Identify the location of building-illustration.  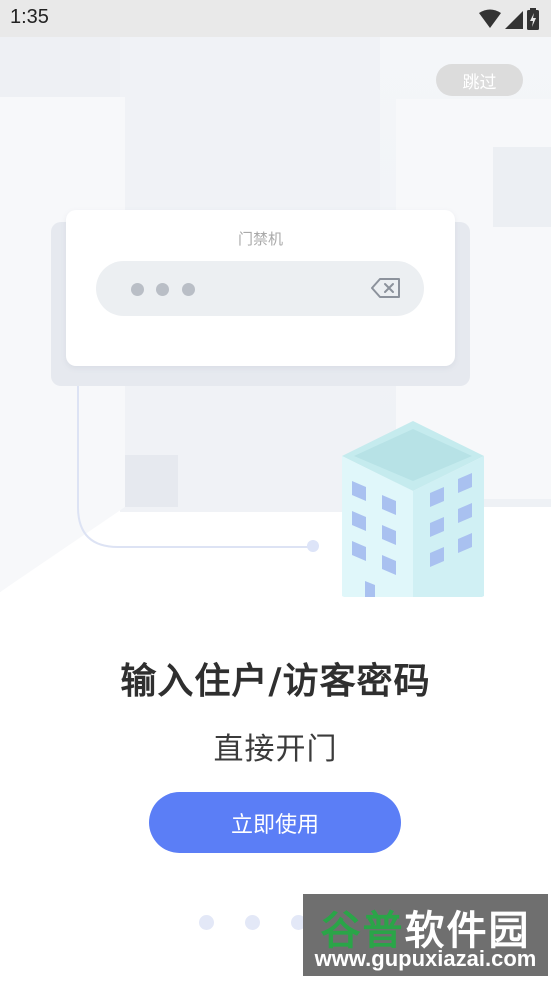
(413, 509).